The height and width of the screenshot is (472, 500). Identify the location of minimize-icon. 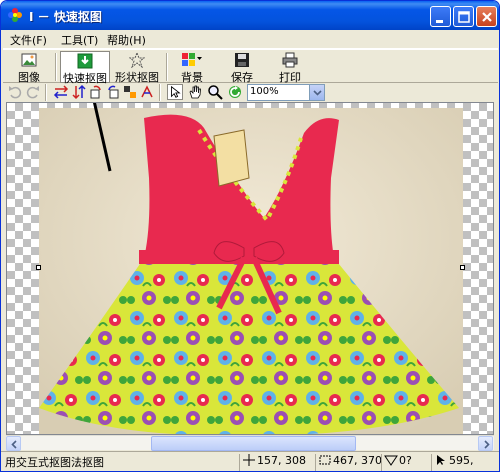
(439, 21).